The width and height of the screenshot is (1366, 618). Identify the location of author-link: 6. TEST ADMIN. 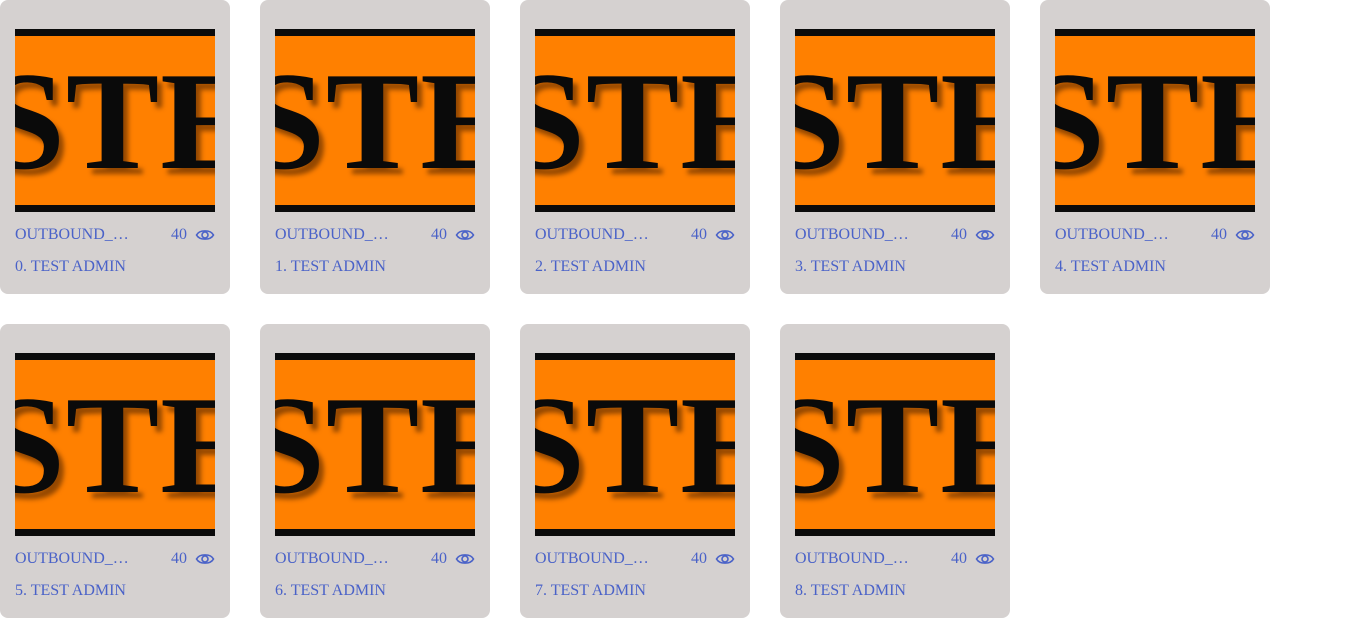
(330, 591).